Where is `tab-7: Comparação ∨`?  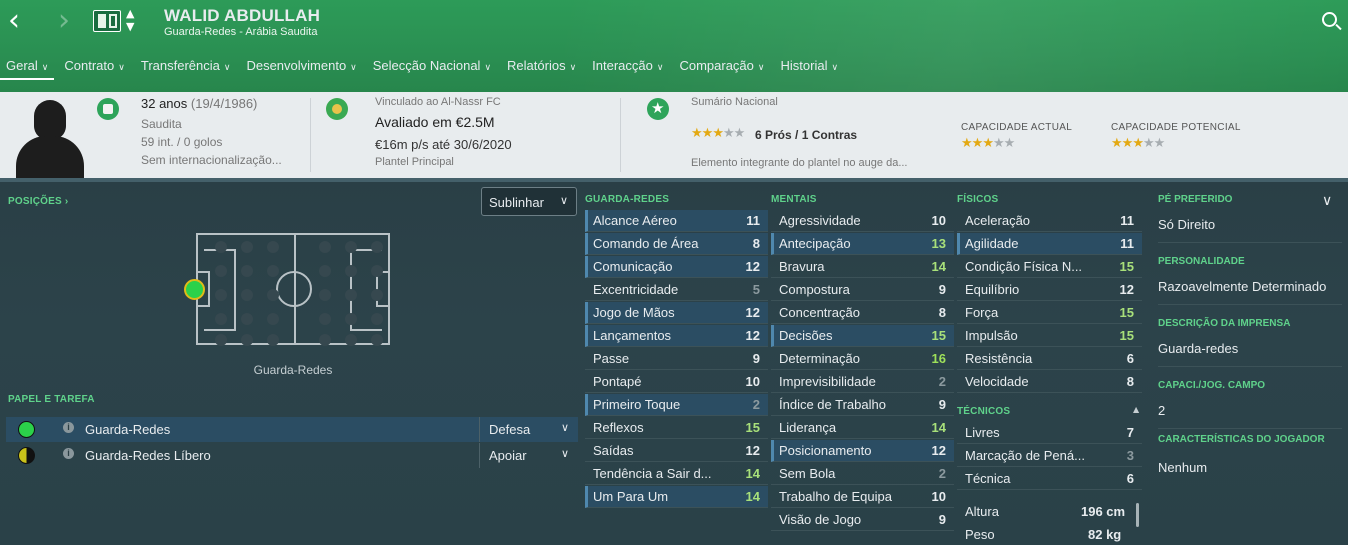
tab-7: Comparação ∨ is located at coordinates (721, 68).